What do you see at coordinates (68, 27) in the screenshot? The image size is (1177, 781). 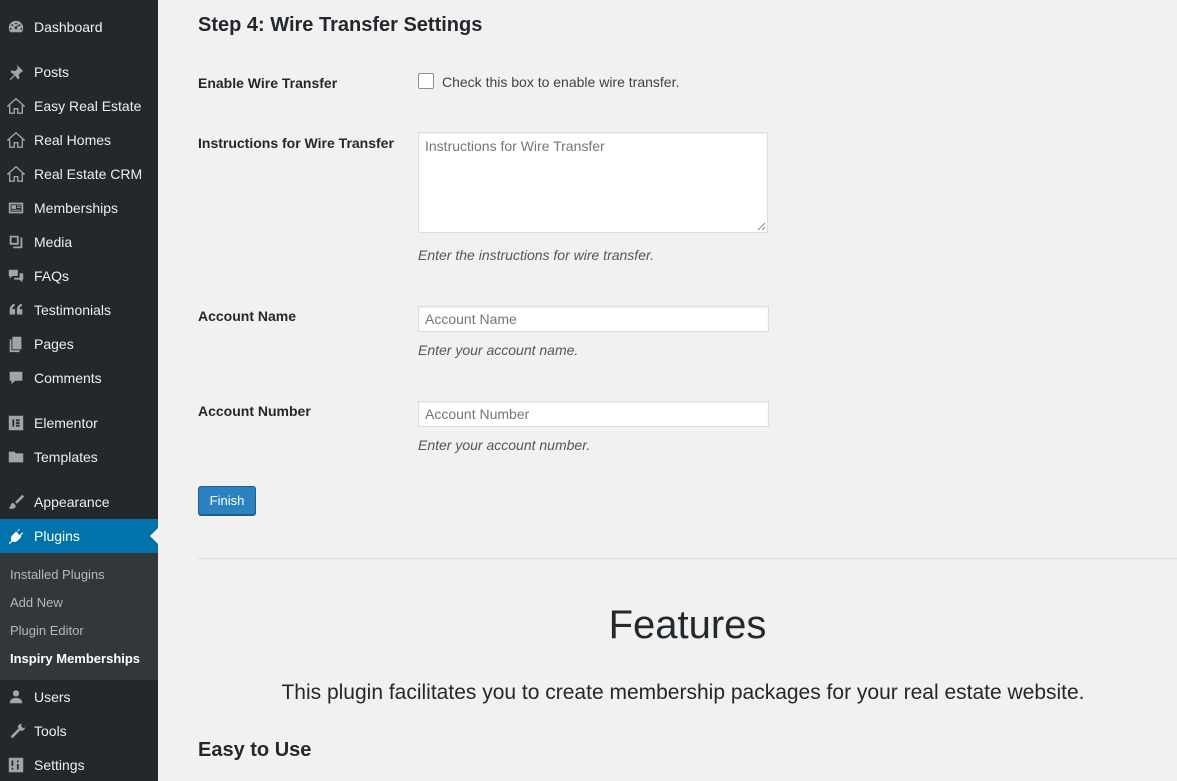 I see `menu-item-label: Dashboard` at bounding box center [68, 27].